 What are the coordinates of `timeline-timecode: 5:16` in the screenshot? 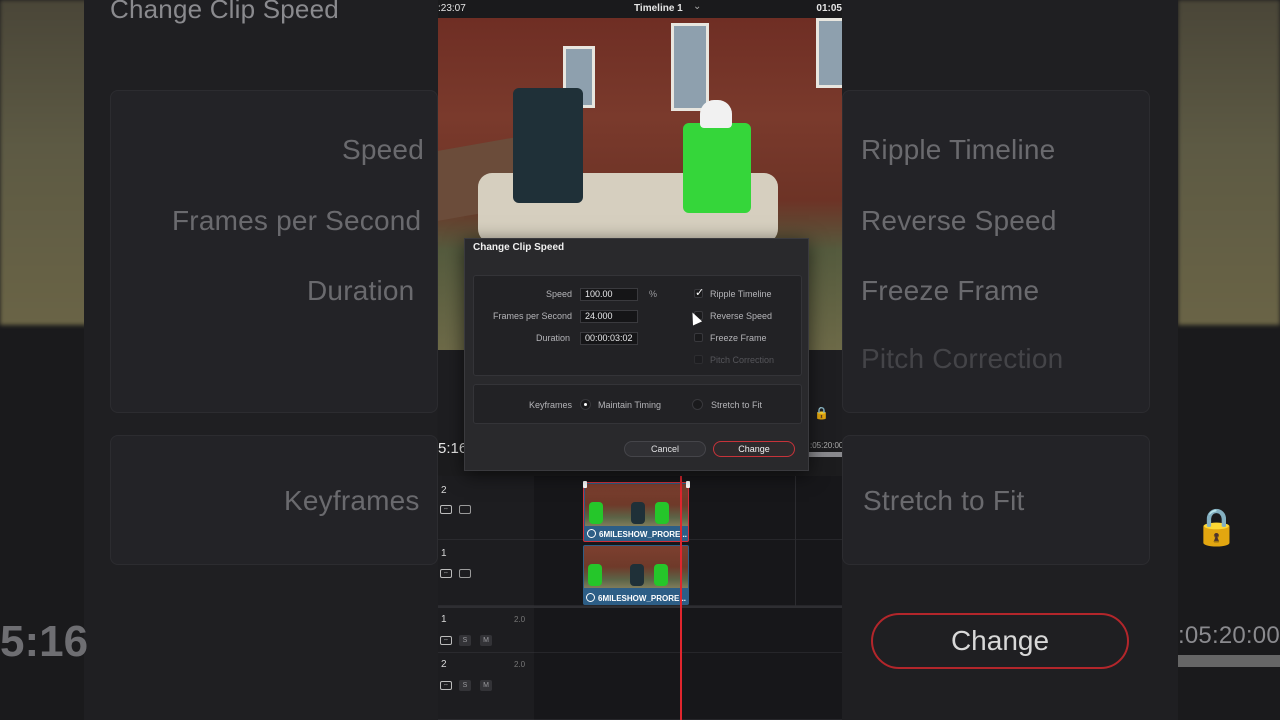 It's located at (453, 448).